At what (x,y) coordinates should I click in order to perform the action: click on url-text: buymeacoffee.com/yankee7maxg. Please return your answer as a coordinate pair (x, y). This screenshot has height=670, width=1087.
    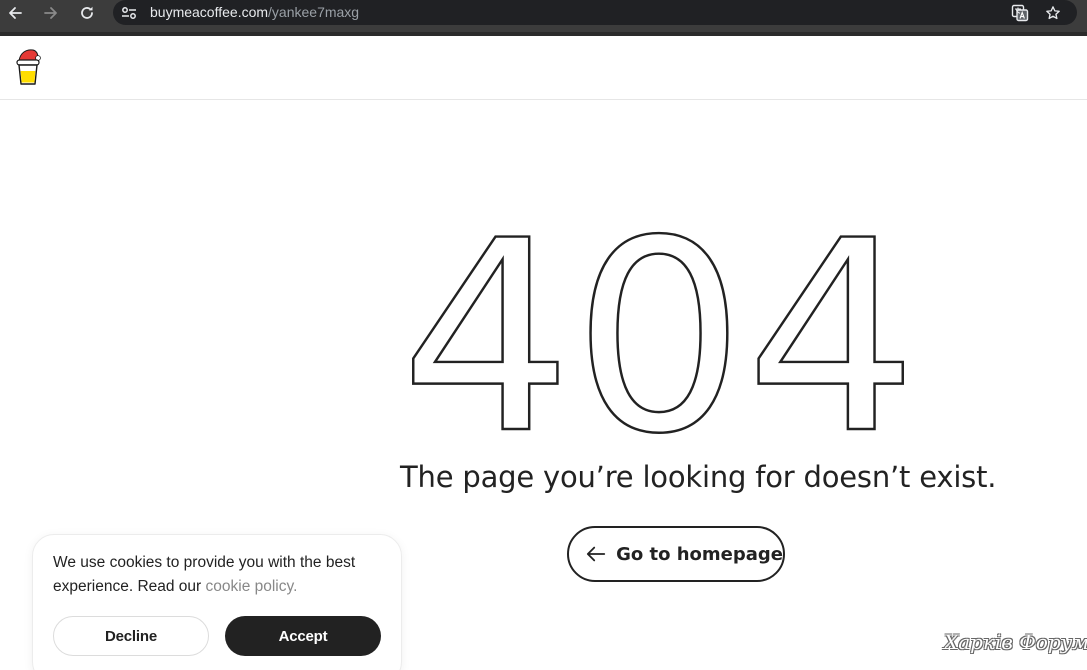
    Looking at the image, I should click on (254, 12).